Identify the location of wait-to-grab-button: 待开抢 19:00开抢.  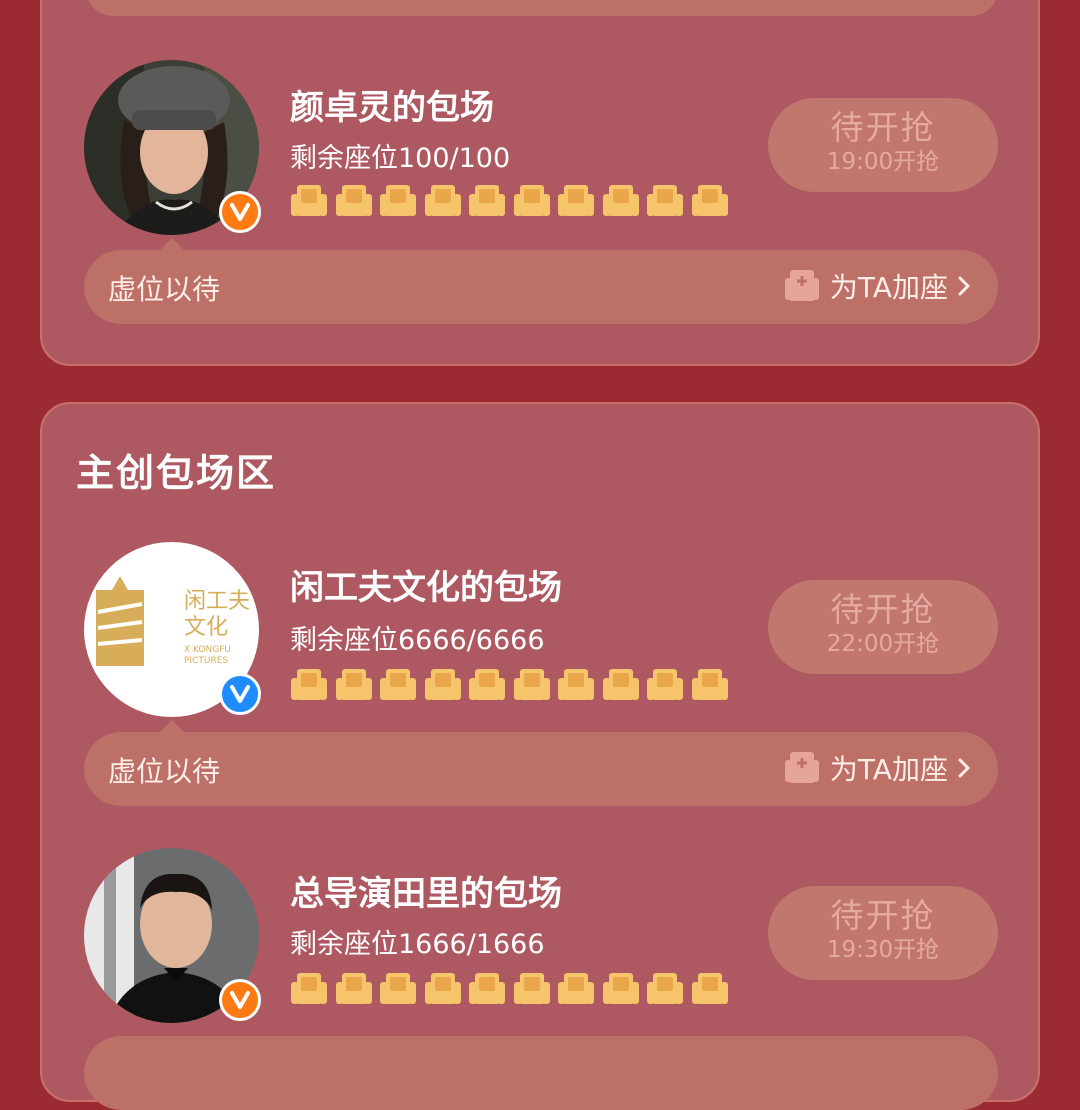
(883, 145).